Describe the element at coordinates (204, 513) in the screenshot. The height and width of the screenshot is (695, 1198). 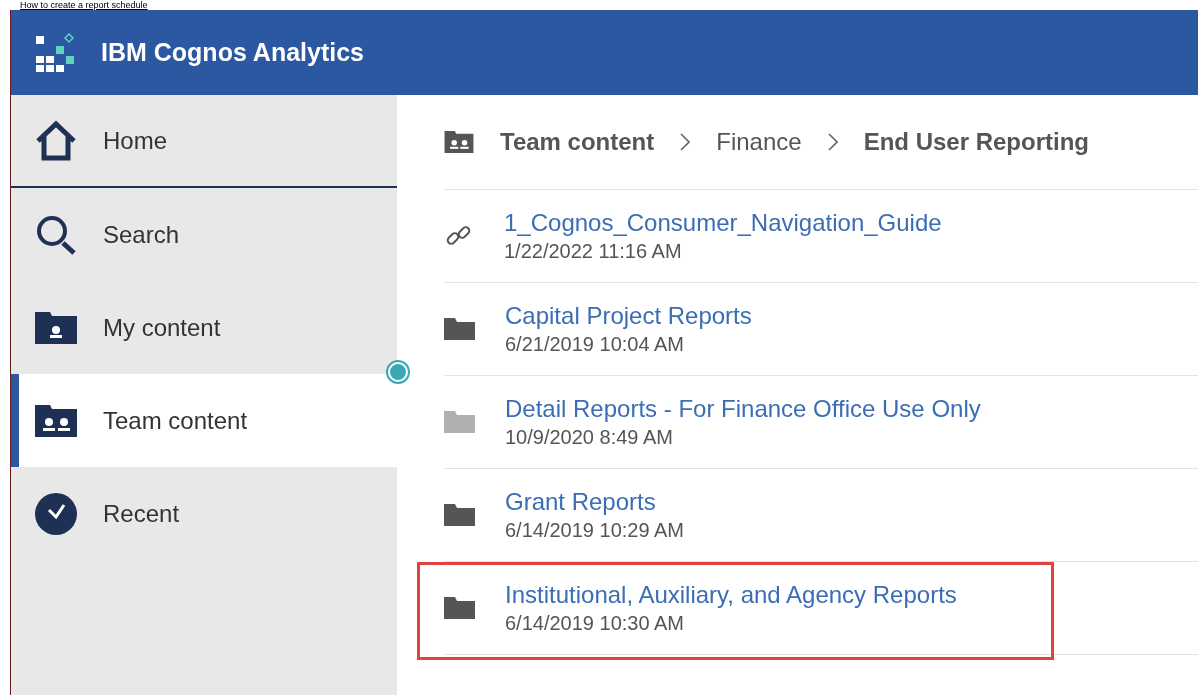
I see `nav-item: Recent` at that location.